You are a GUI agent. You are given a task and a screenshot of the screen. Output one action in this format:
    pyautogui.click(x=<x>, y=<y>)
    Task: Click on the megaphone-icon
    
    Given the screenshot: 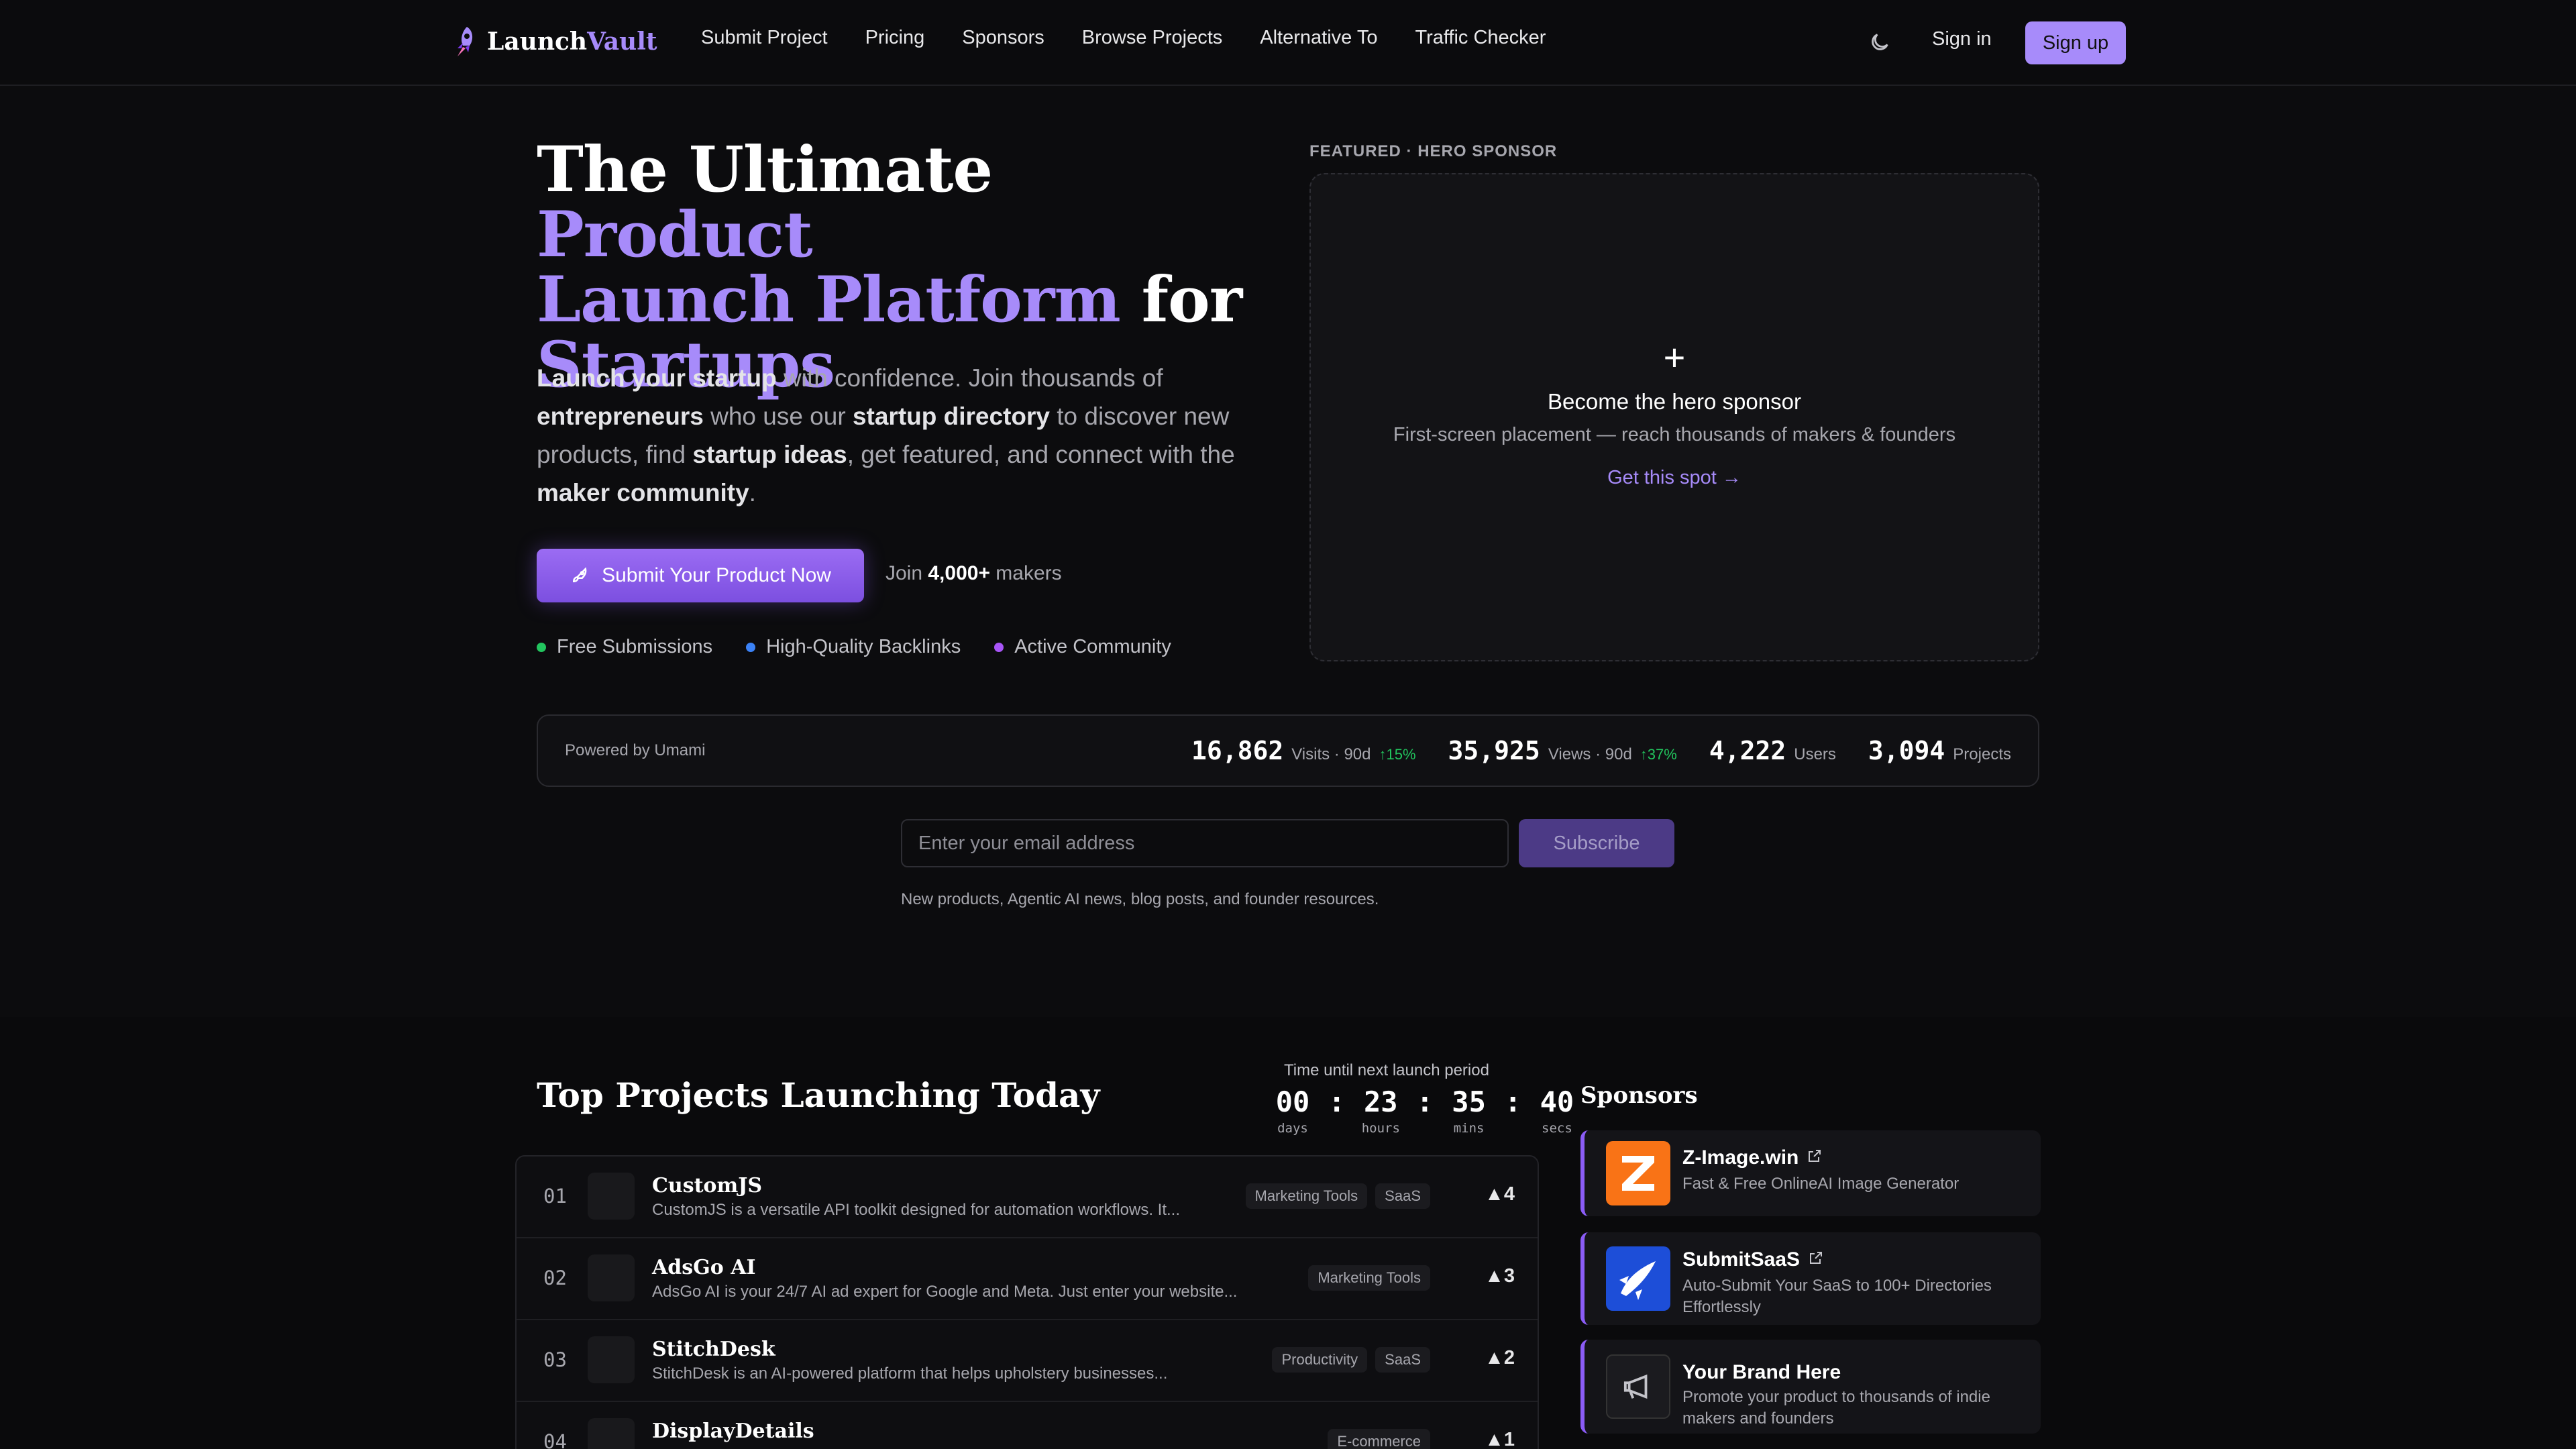 What is the action you would take?
    pyautogui.click(x=1635, y=1386)
    